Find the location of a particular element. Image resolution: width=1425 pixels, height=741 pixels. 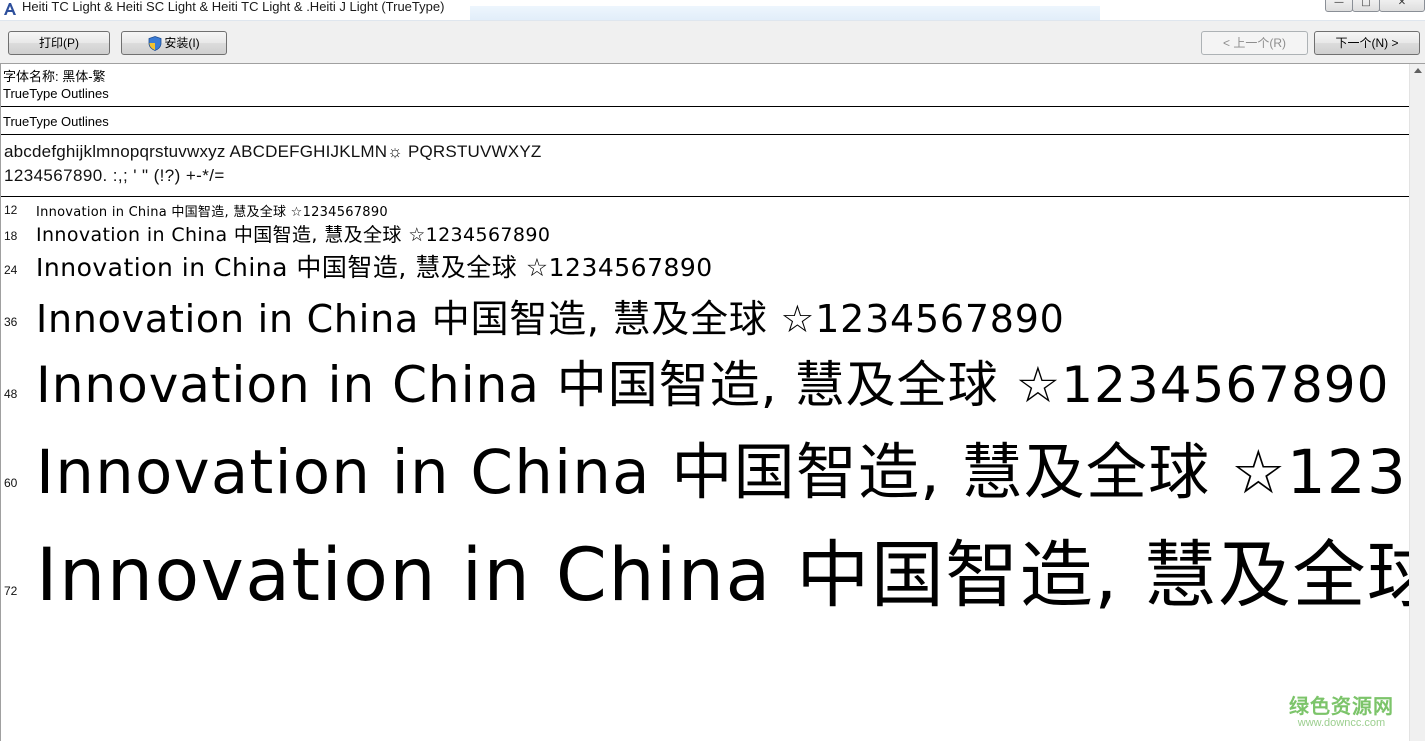

next-button-label: 下一个(N) > is located at coordinates (1367, 43).